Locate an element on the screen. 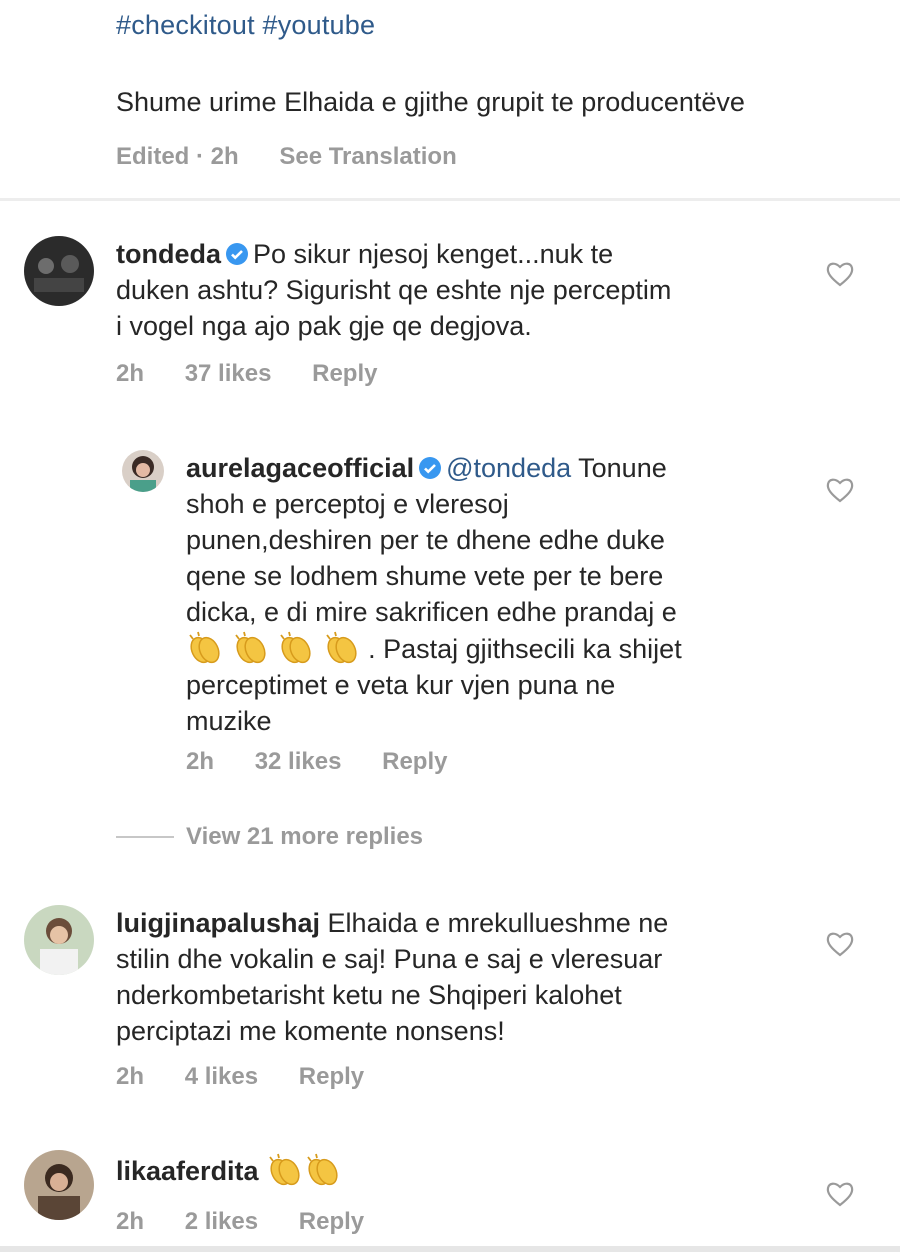 The image size is (900, 1260). comment-meta-tondeda: 2h 37 likes Reply is located at coordinates (263, 374).